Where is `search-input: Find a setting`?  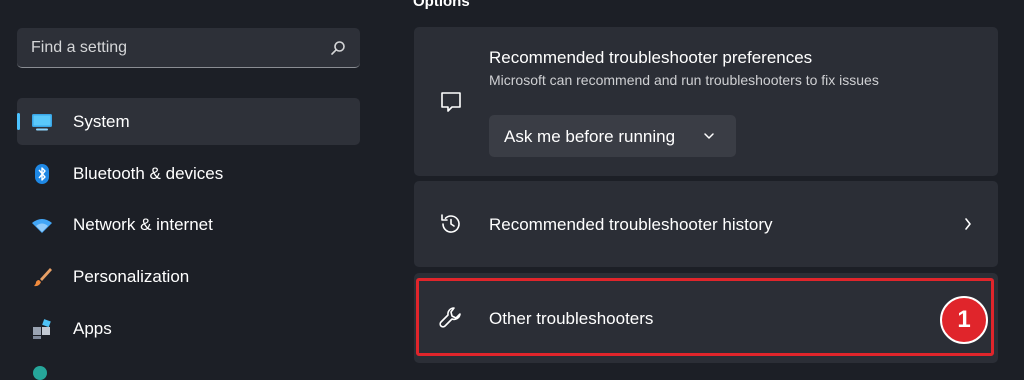 search-input: Find a setting is located at coordinates (188, 48).